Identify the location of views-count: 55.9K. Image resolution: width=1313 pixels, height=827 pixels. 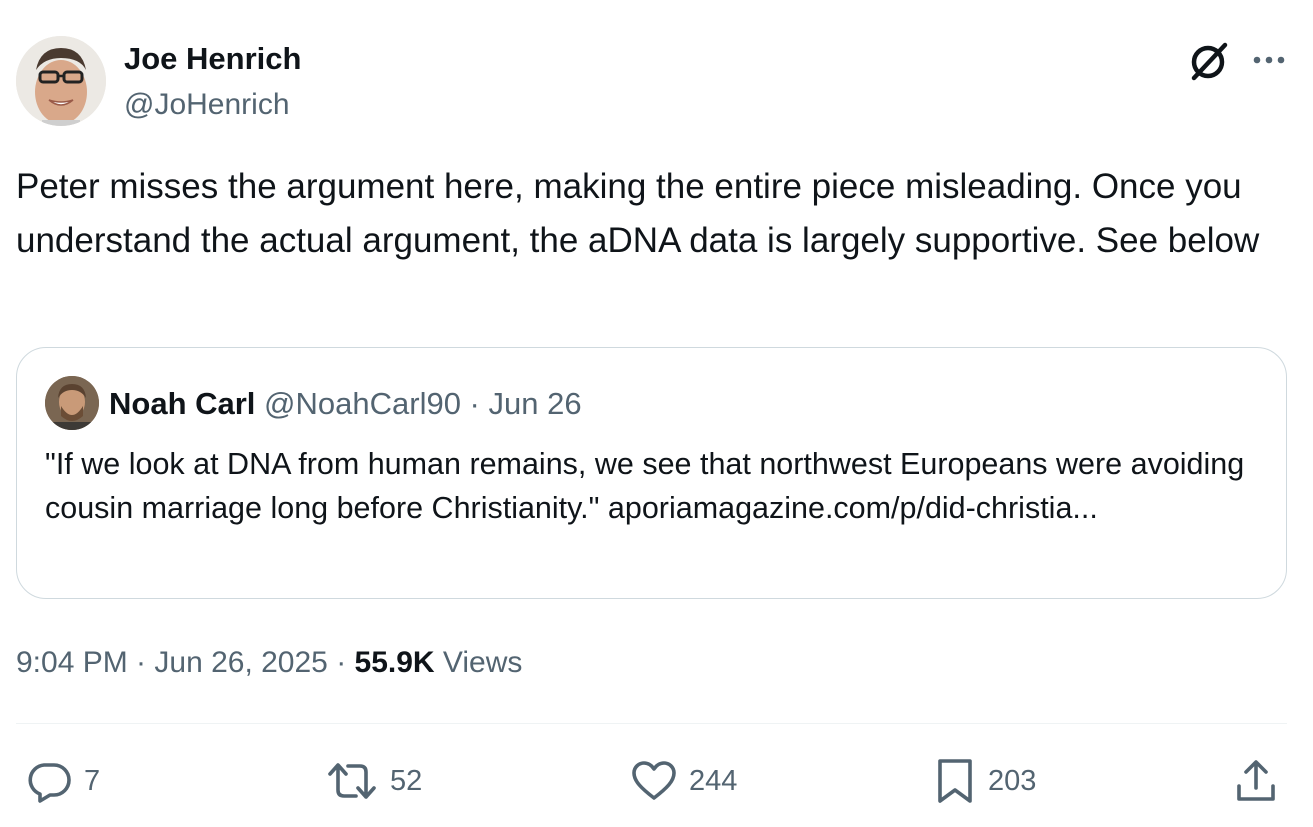
(394, 662).